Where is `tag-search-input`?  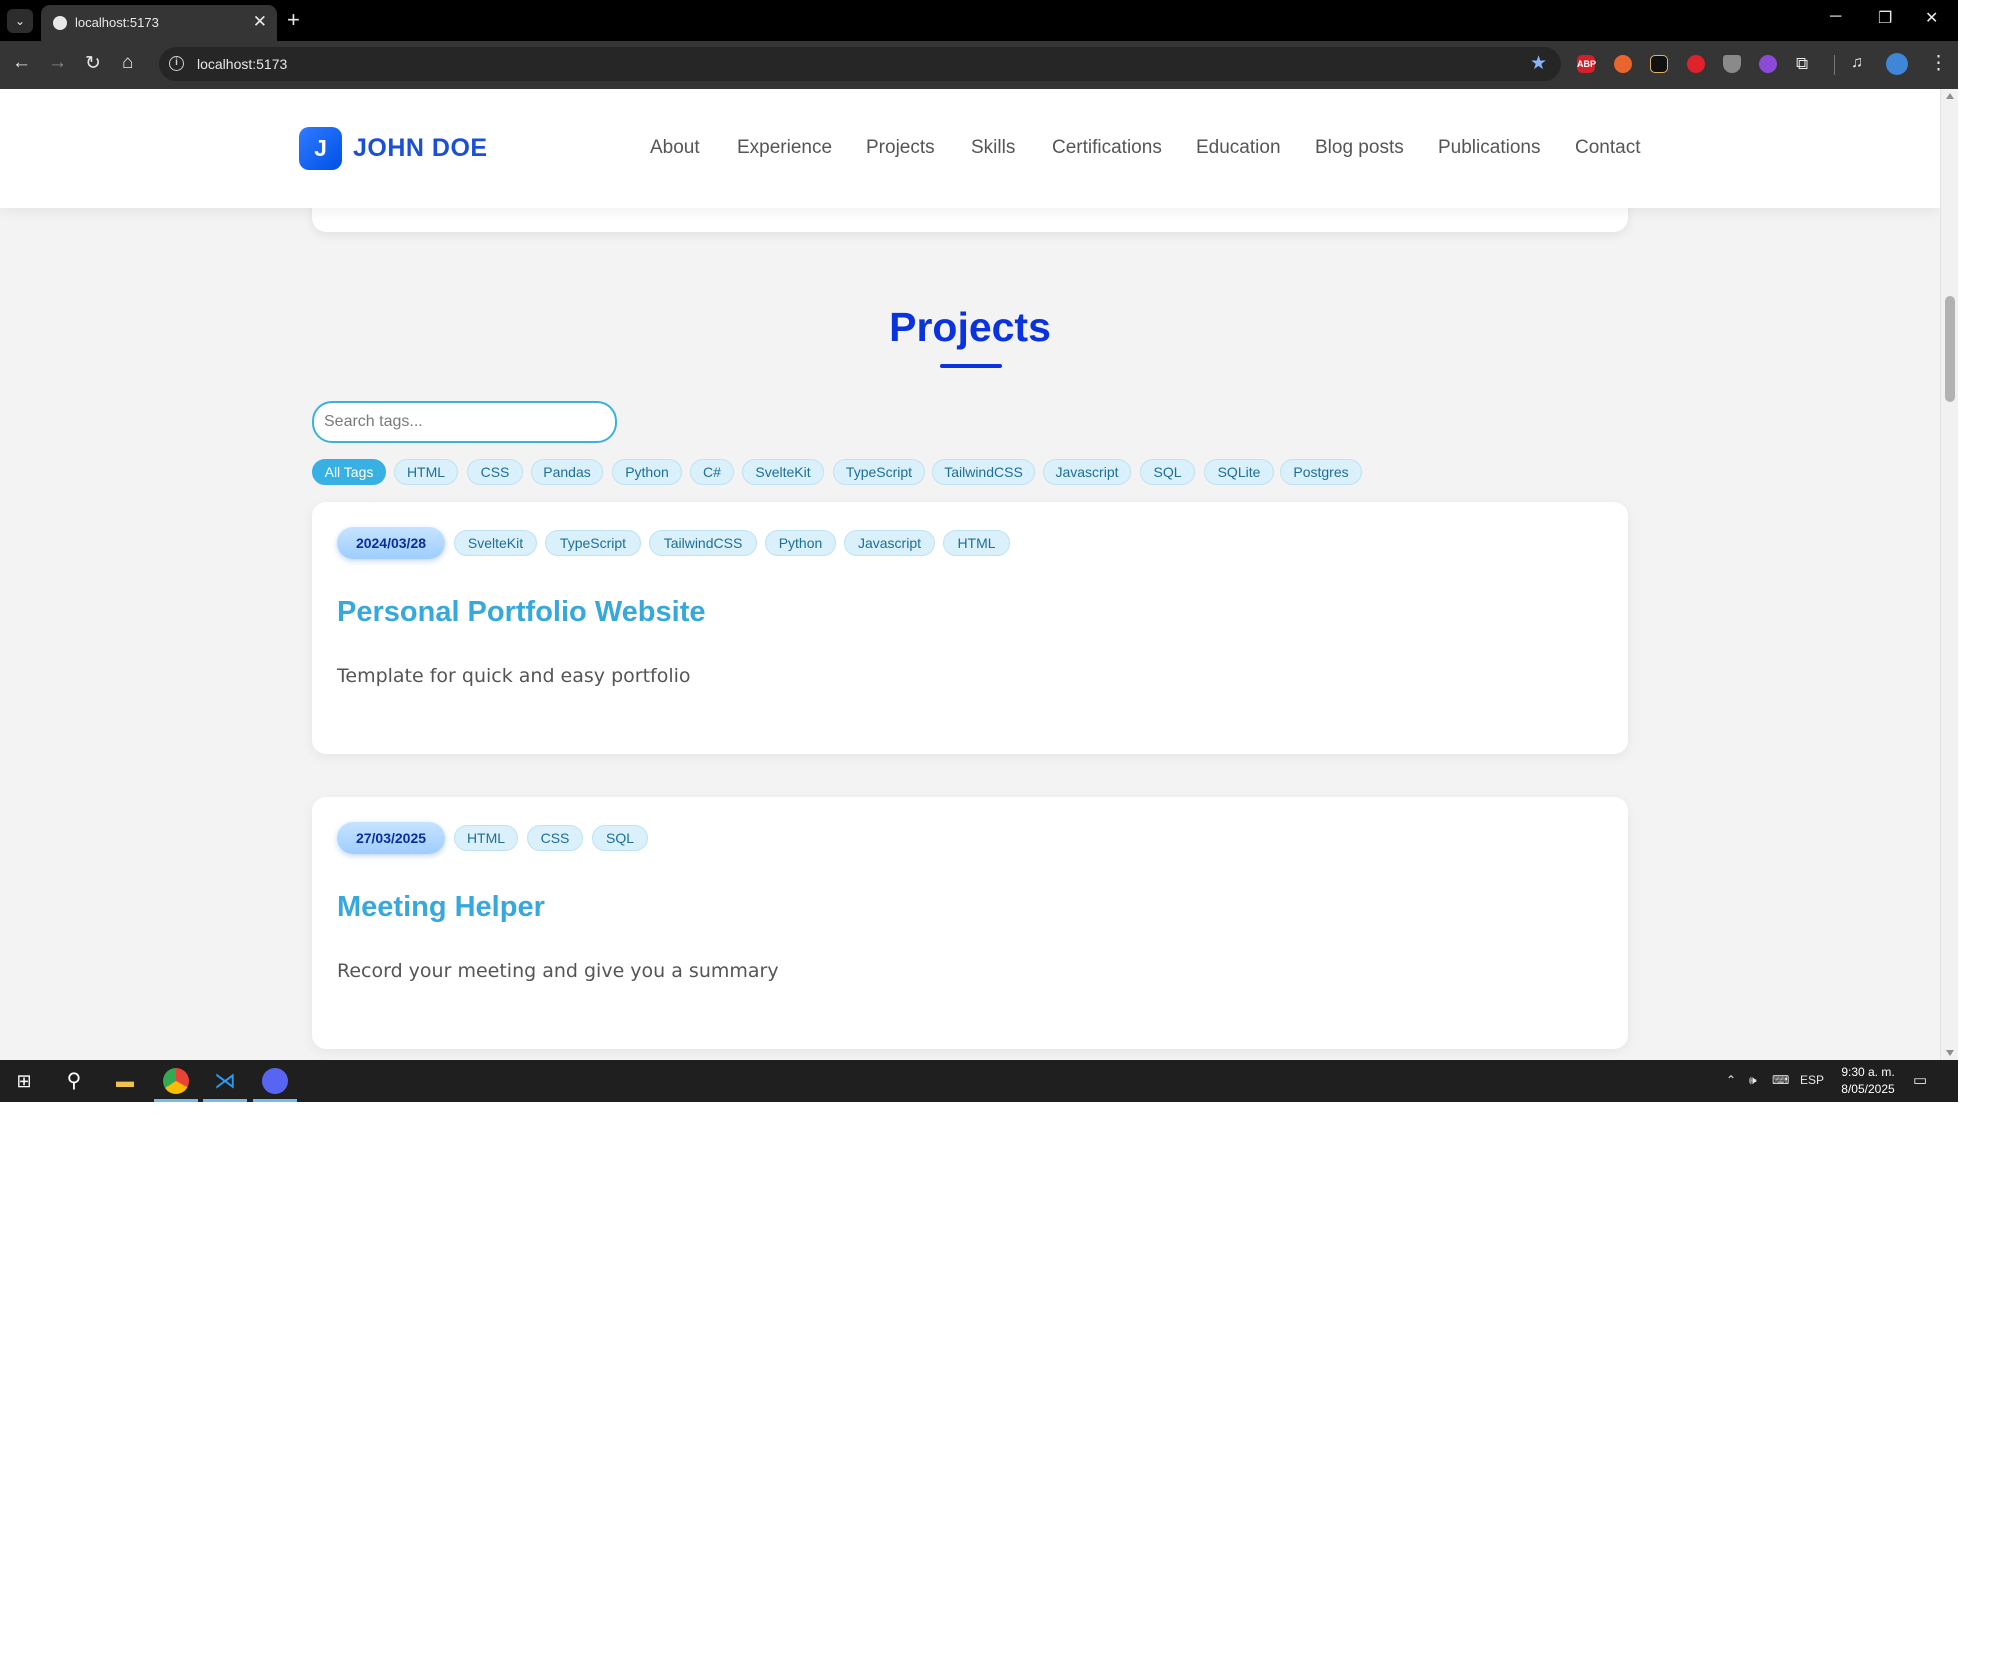 tag-search-input is located at coordinates (464, 422).